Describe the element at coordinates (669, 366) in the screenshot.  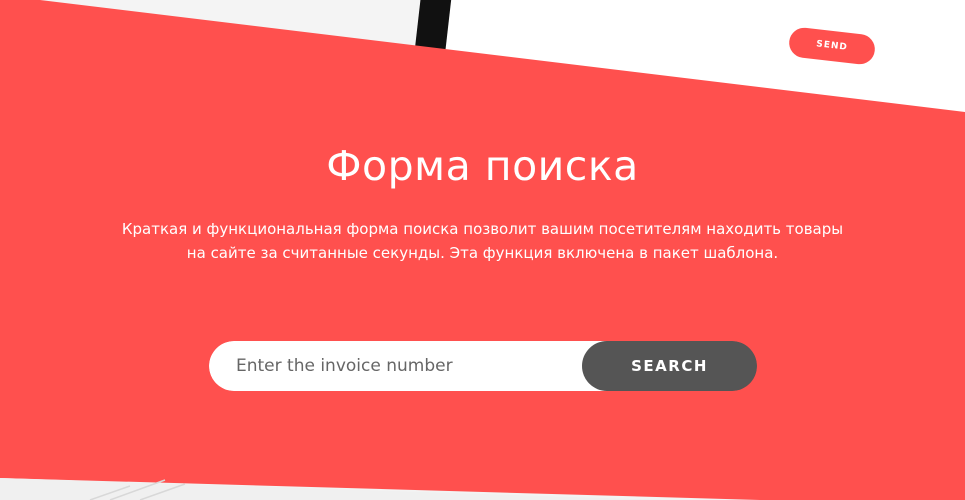
I see `search-button: SEARCH` at that location.